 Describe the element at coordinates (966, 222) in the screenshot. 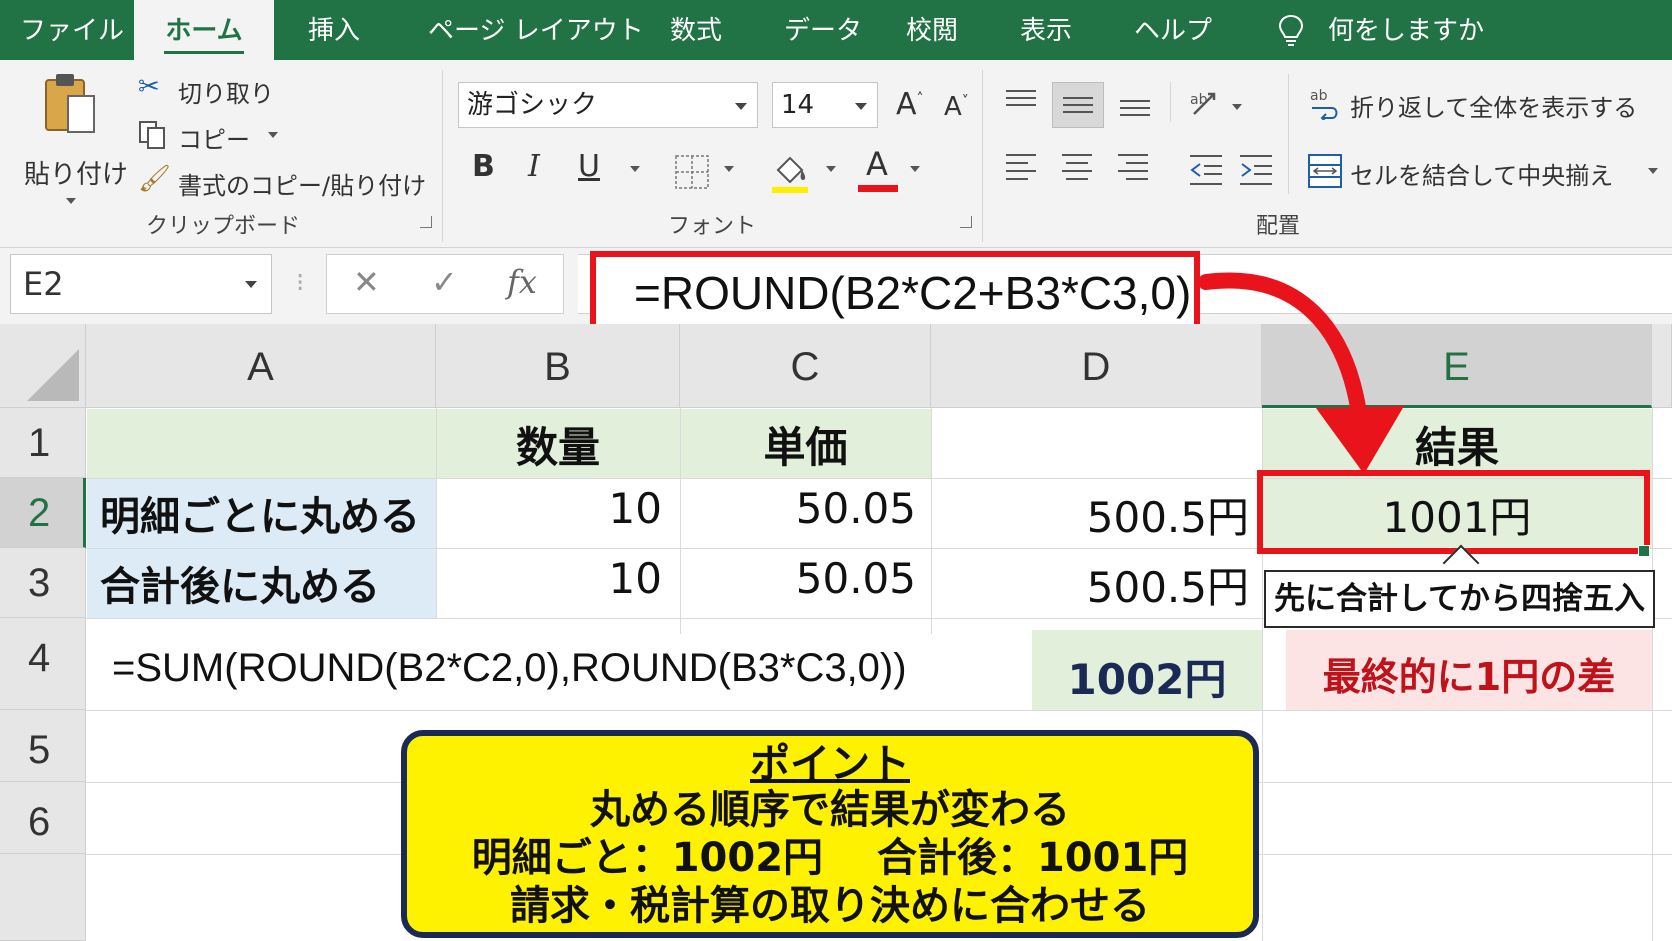

I see `font-dialog-launcher` at that location.